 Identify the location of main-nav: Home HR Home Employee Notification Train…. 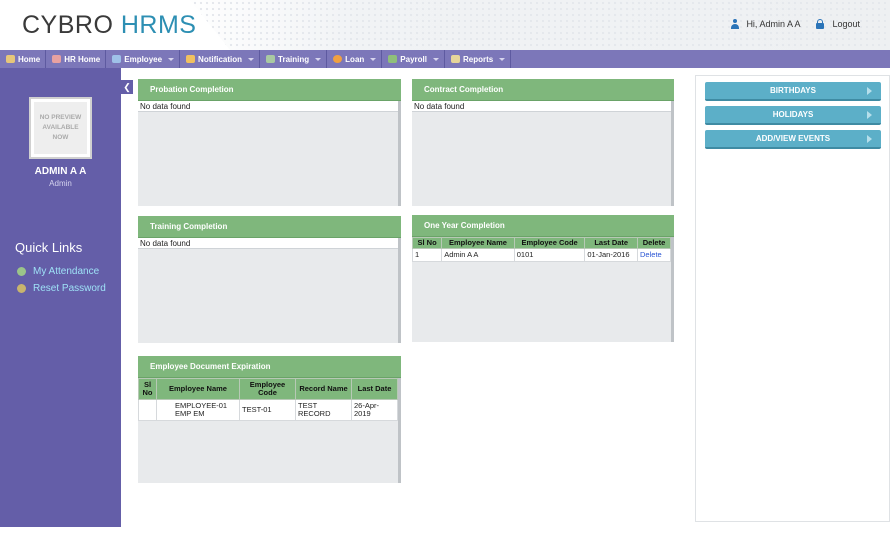
(445, 59).